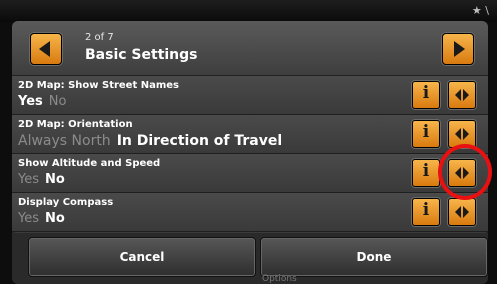 The height and width of the screenshot is (284, 497). Describe the element at coordinates (250, 95) in the screenshot. I see `setting-row-street-names: 2D Map: Show Street Names Yes No i` at that location.